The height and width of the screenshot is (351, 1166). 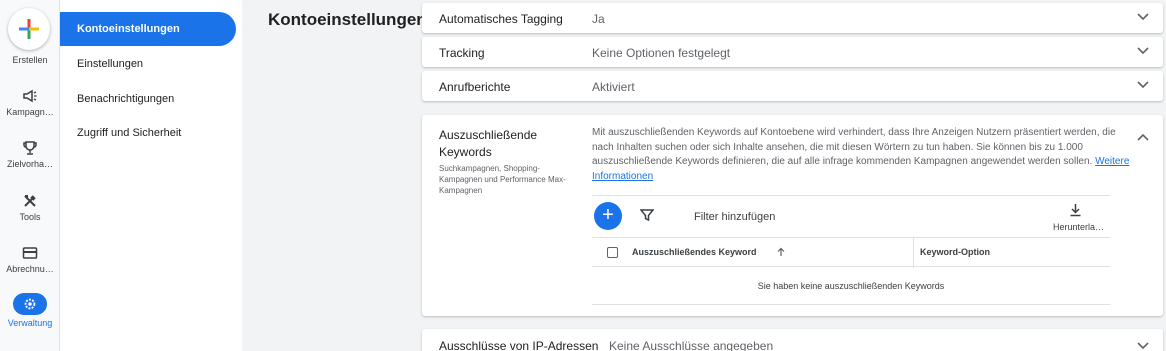 What do you see at coordinates (792, 18) in the screenshot?
I see `setting-row-auto-tagging: Automatisches Tagging Ja` at bounding box center [792, 18].